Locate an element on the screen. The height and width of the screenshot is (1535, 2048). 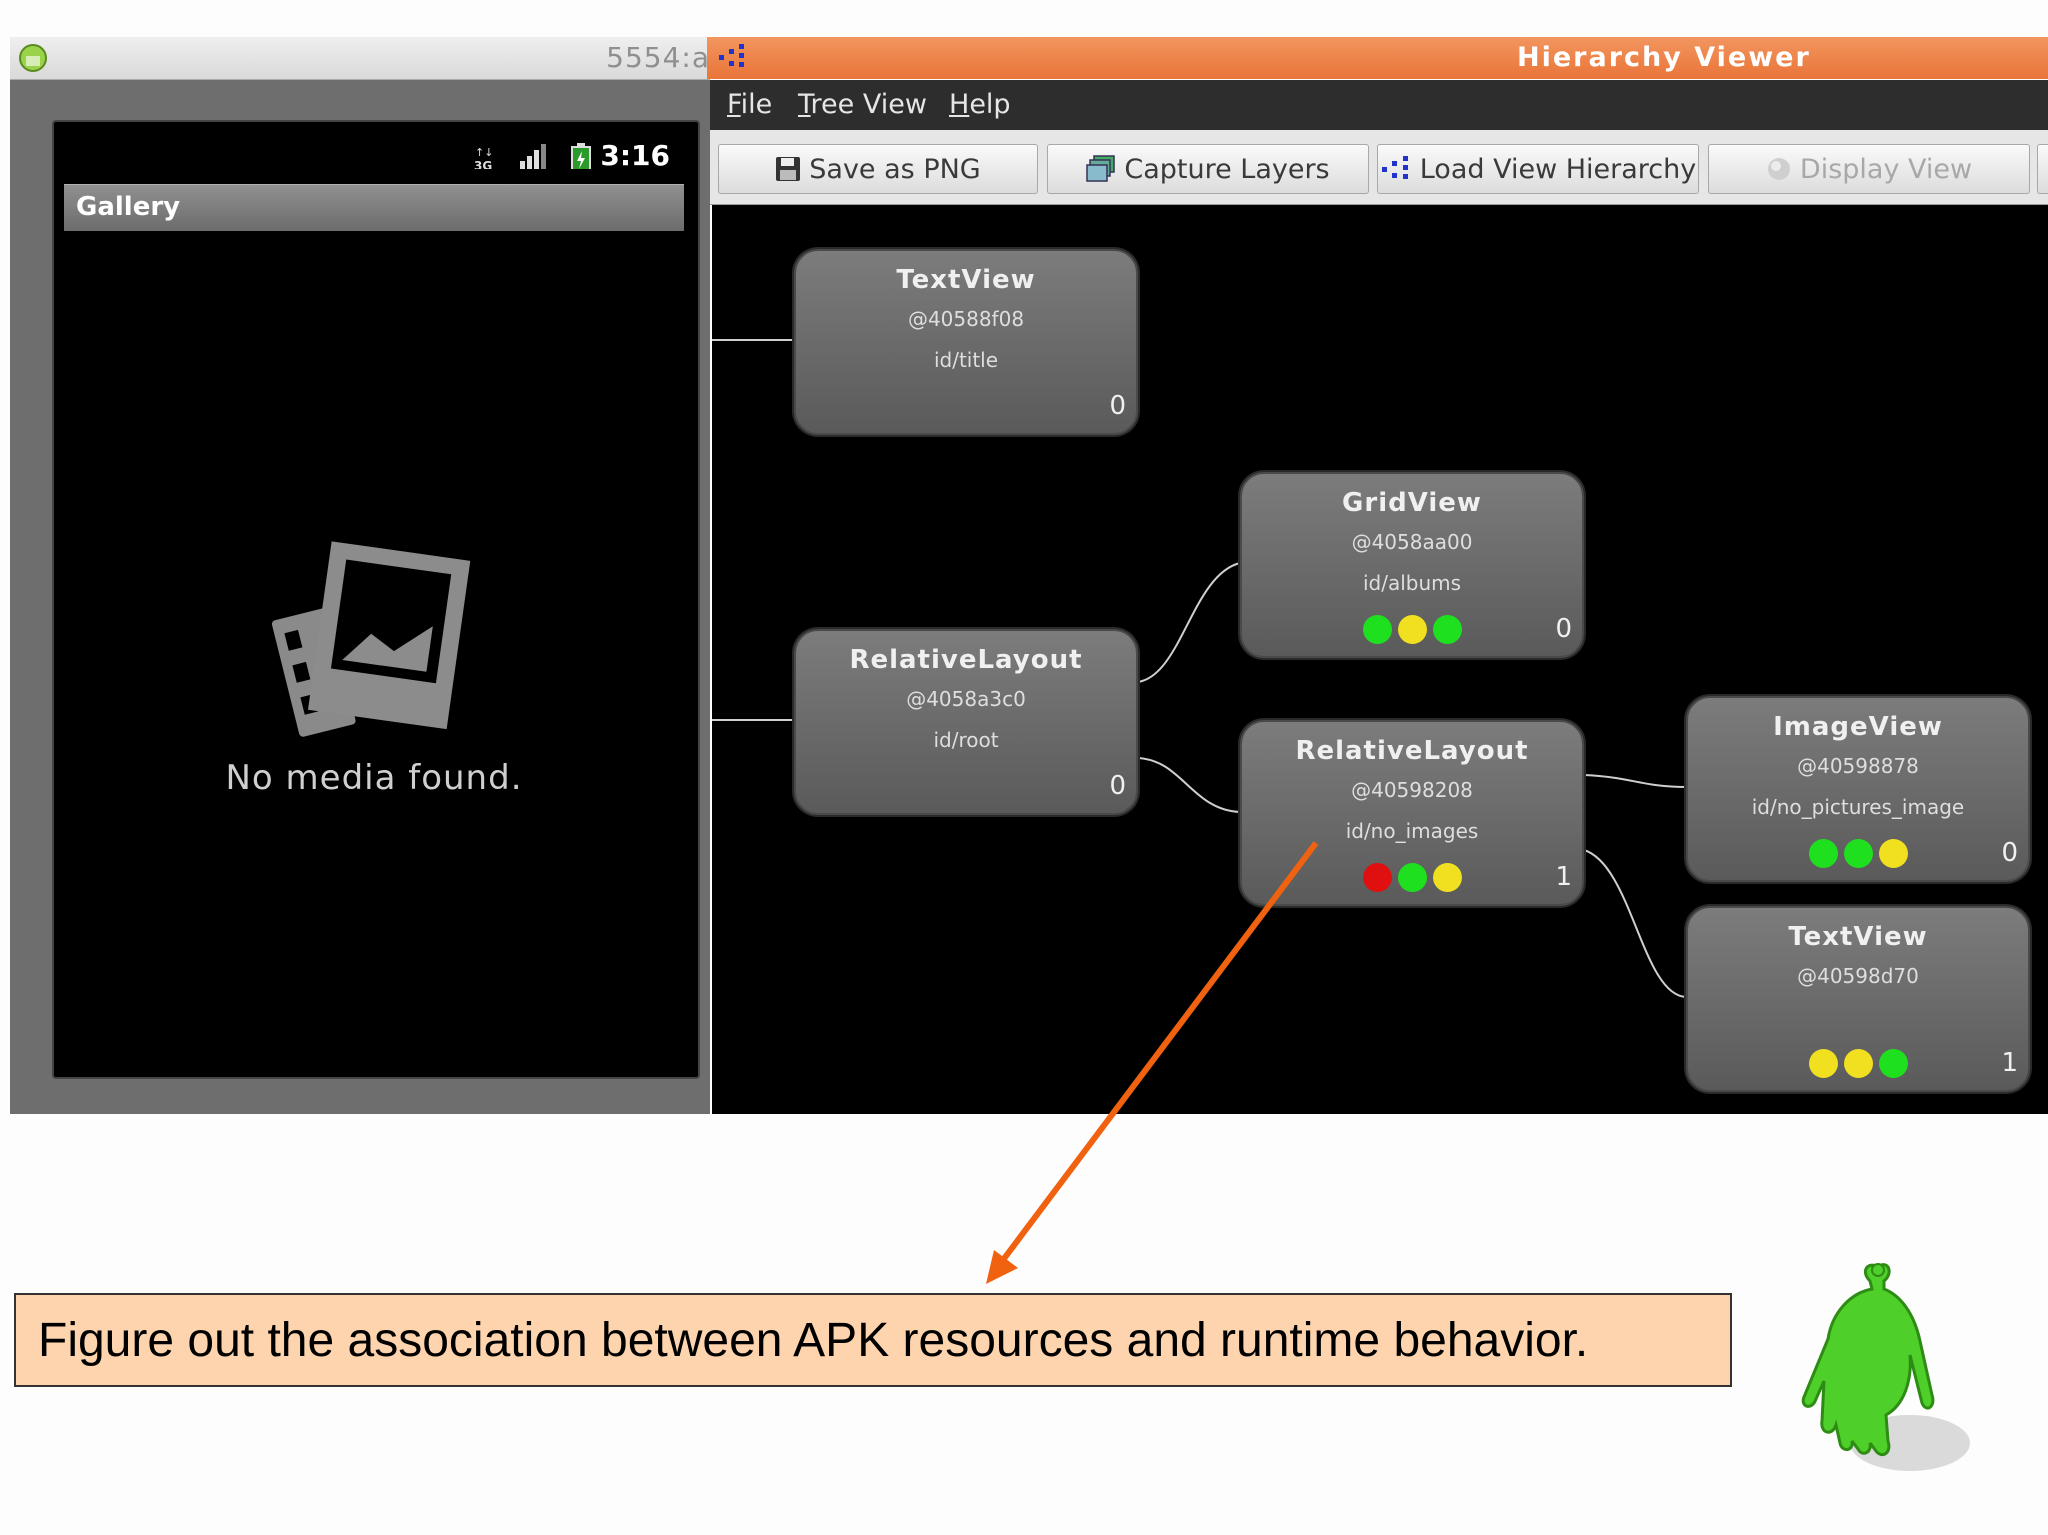
green-mascot-icon is located at coordinates (1885, 1367).